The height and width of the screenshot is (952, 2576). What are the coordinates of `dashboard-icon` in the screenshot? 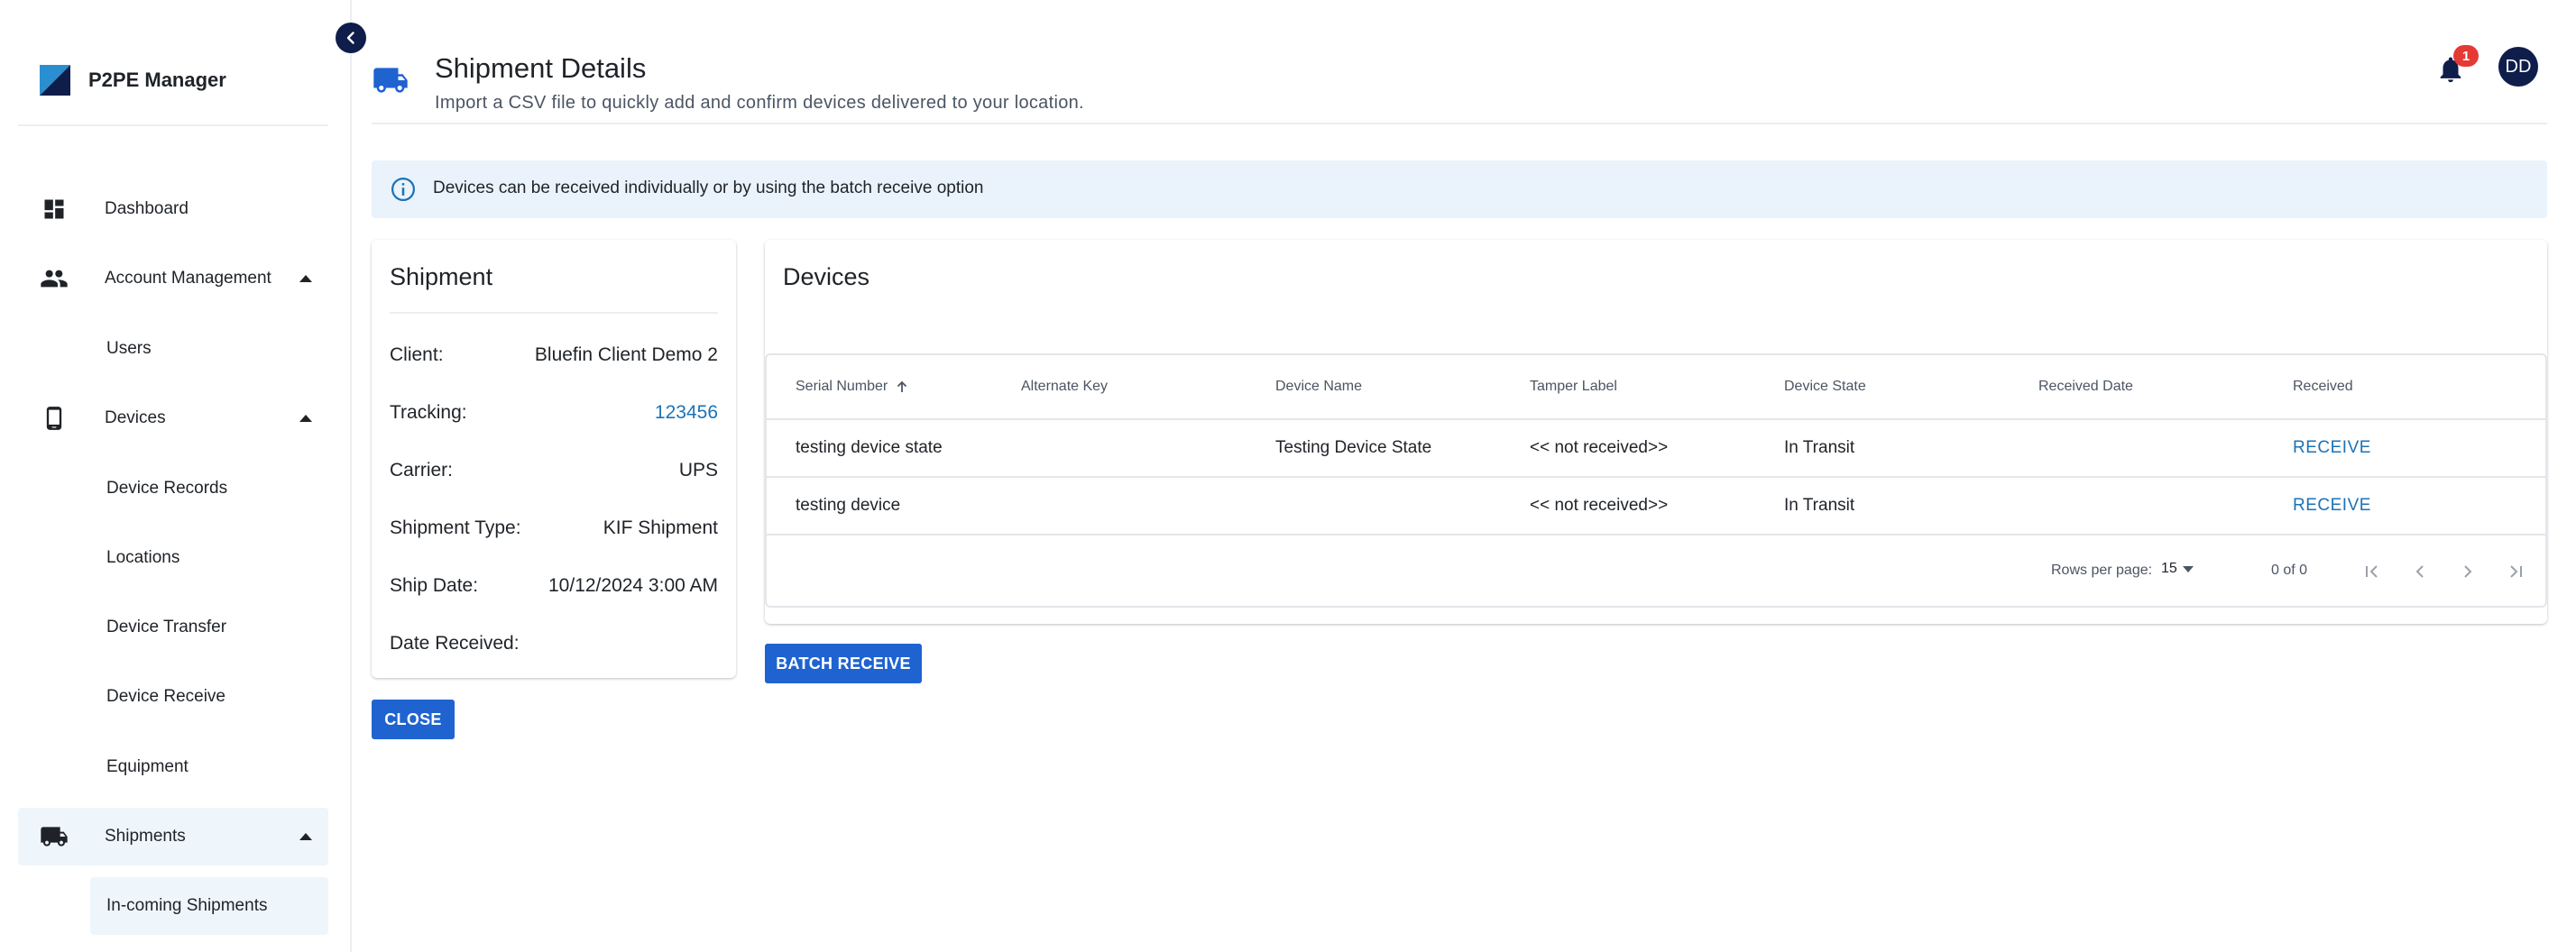 It's located at (55, 209).